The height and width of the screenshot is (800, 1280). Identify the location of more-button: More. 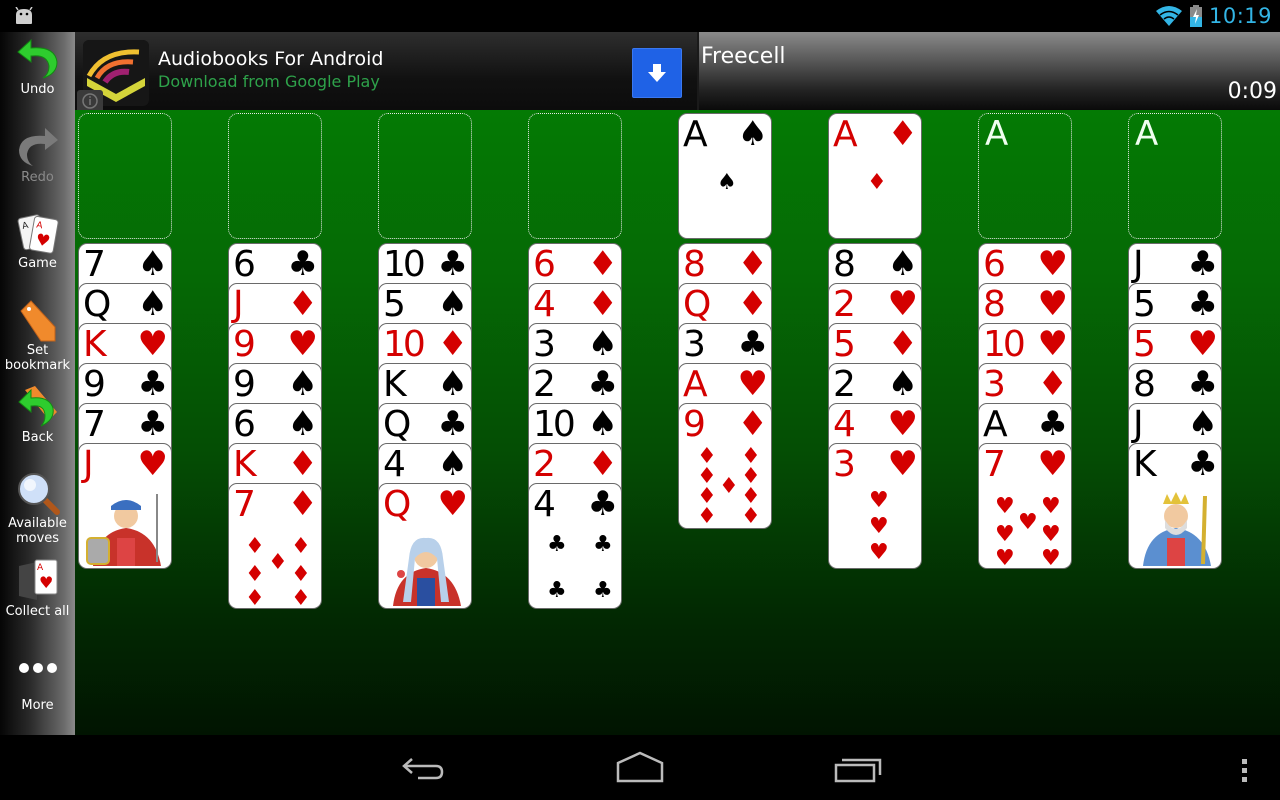
(37, 683).